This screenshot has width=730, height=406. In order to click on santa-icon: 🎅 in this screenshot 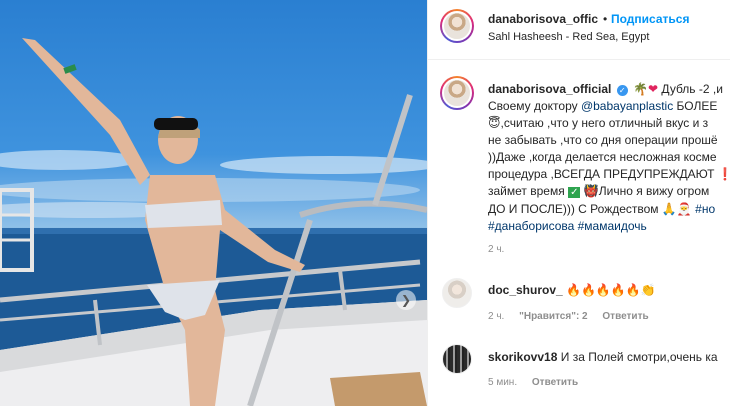, I will do `click(684, 209)`.